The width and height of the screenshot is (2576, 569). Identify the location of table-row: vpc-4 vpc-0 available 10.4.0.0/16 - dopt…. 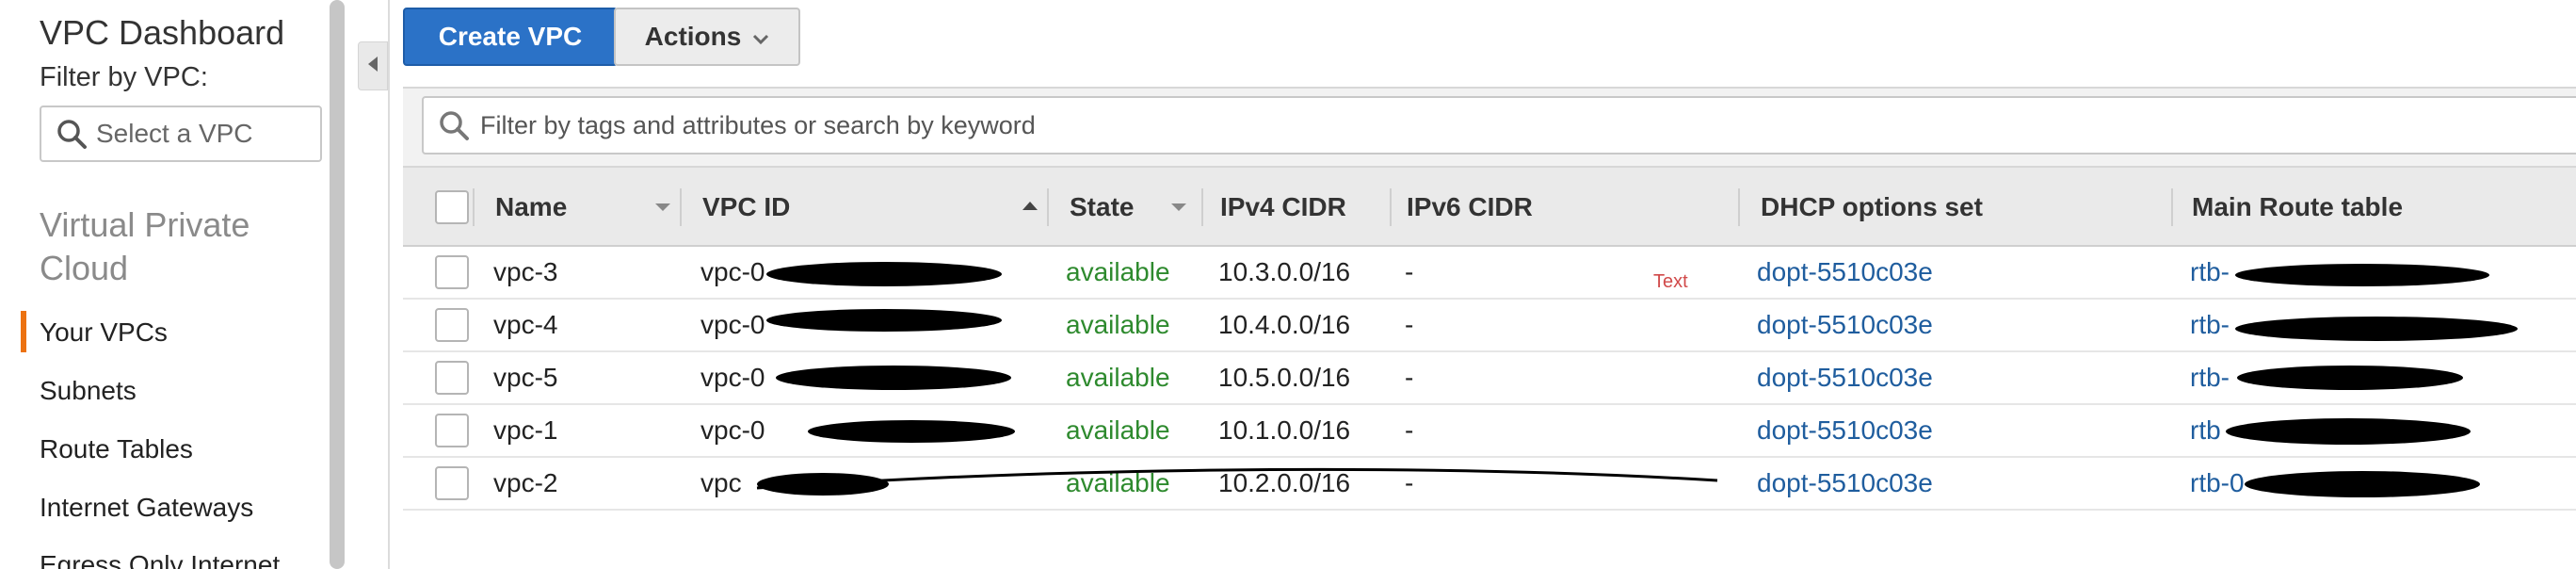
(1489, 326).